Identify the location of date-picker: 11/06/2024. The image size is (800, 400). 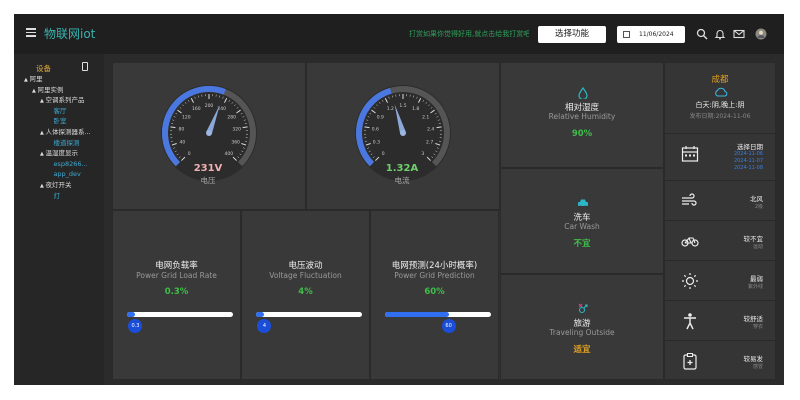
(651, 34).